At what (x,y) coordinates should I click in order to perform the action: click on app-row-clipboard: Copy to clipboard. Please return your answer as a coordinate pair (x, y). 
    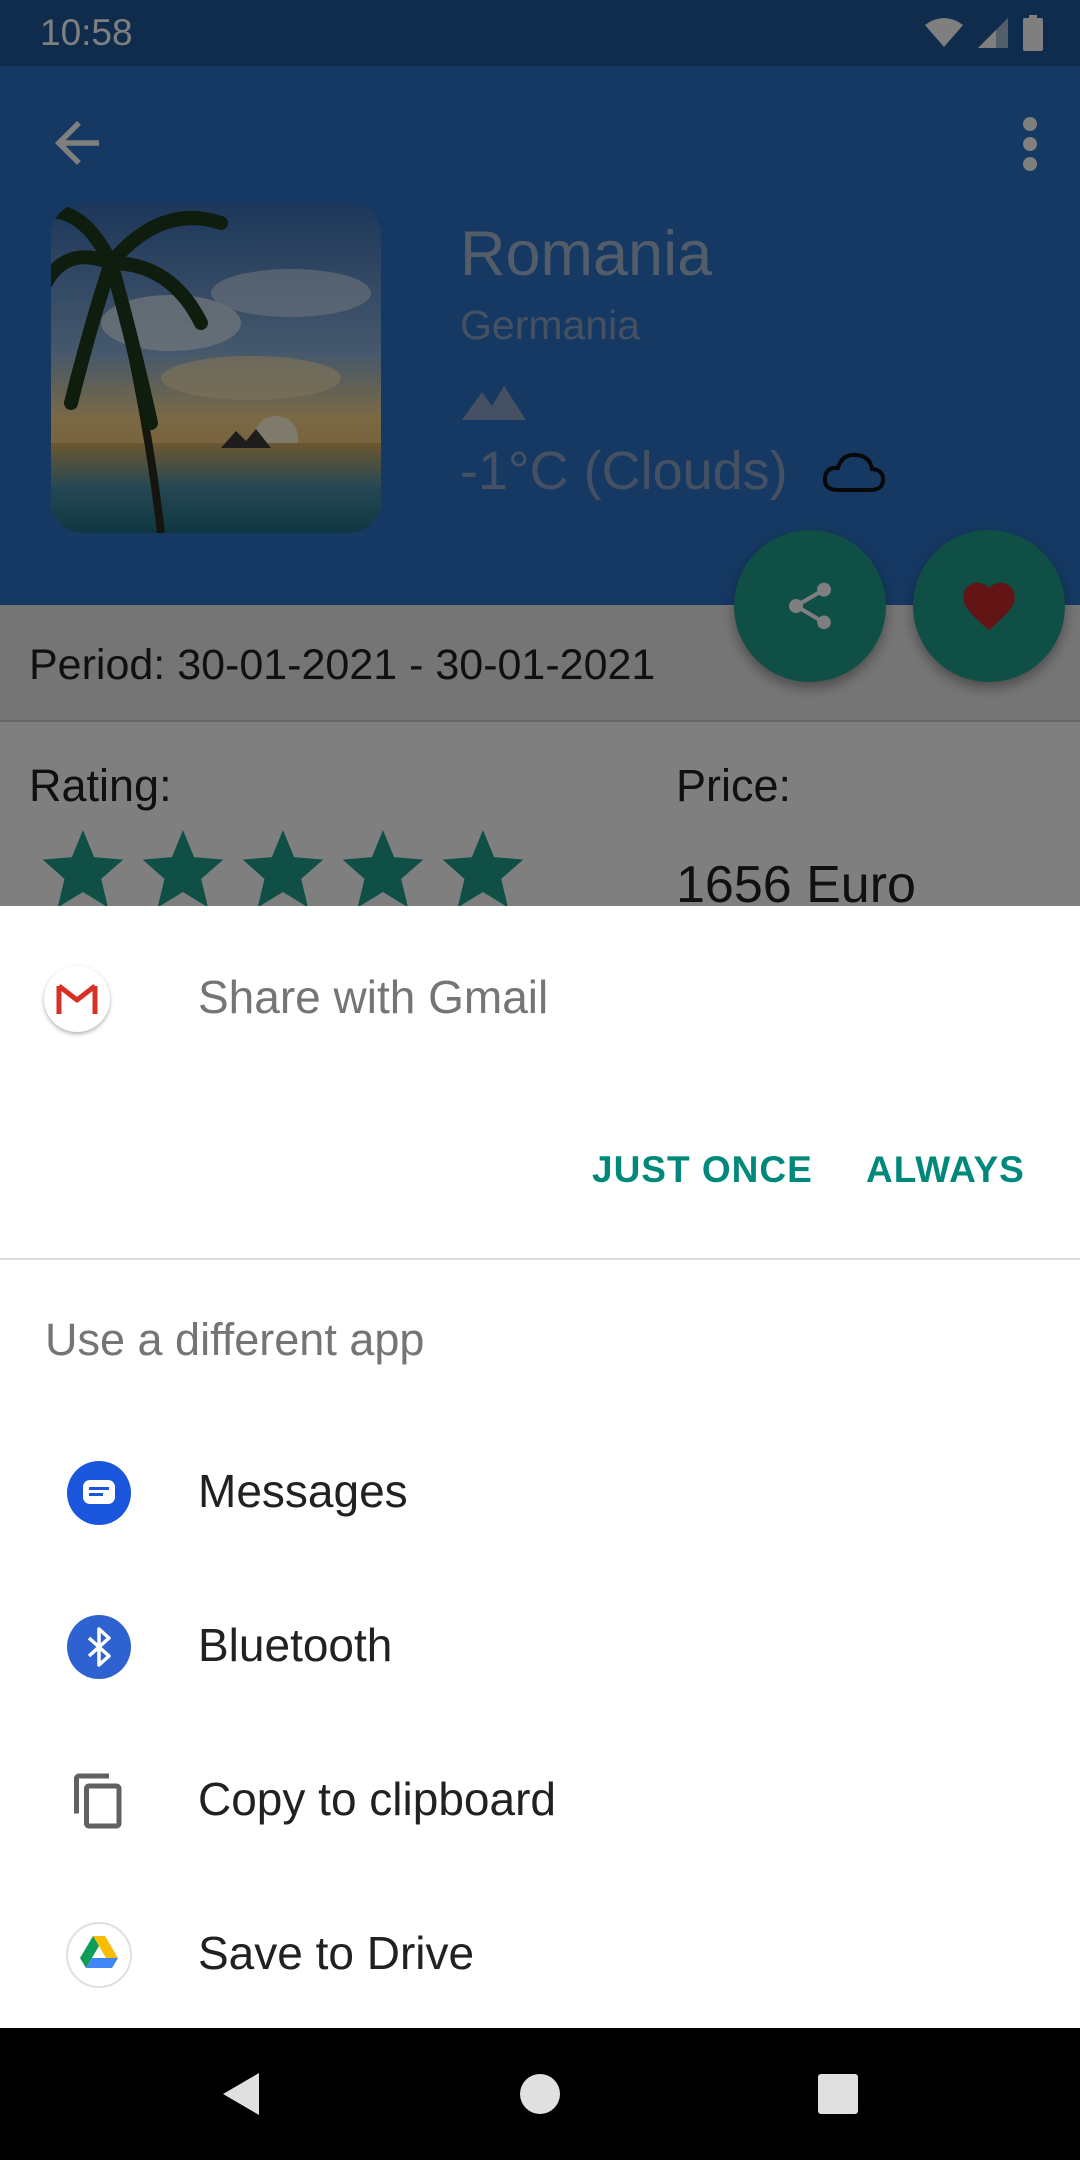
    Looking at the image, I should click on (540, 1801).